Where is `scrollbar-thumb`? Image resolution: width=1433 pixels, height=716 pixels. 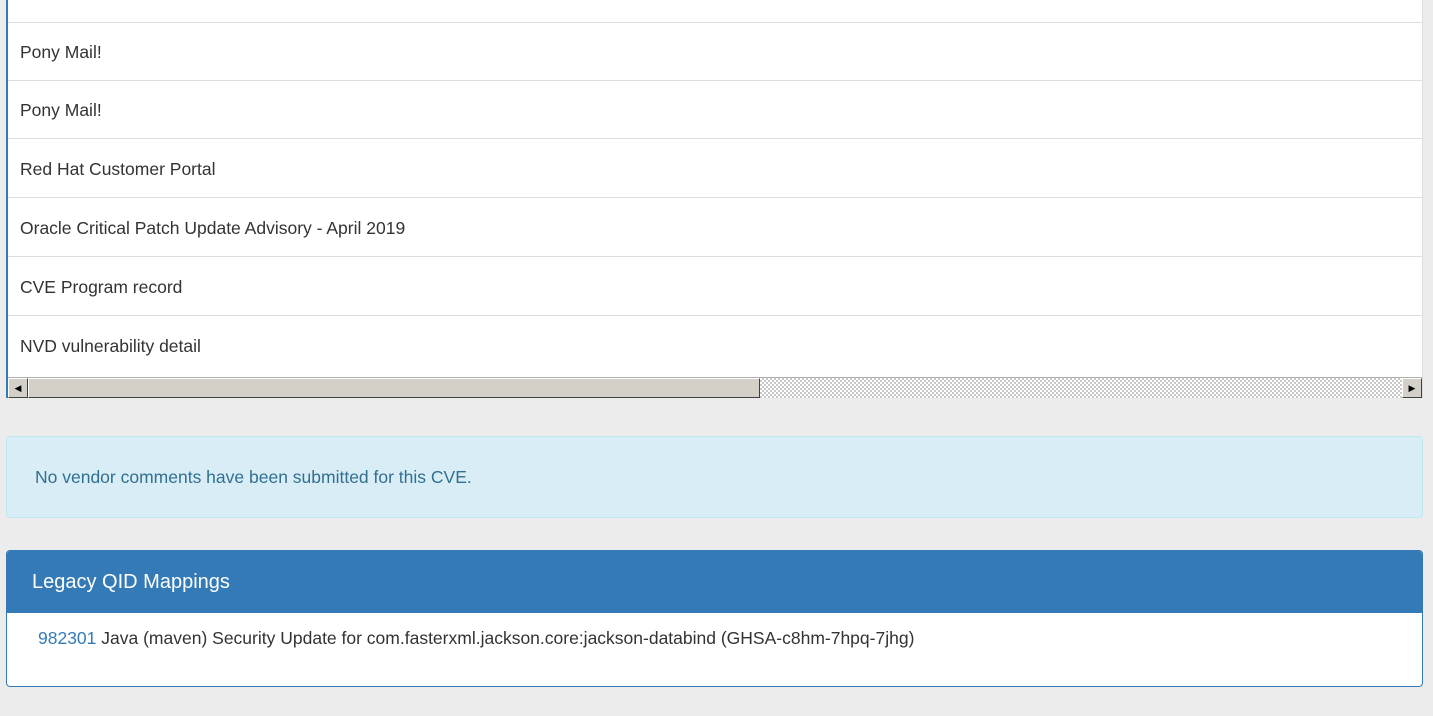
scrollbar-thumb is located at coordinates (394, 388).